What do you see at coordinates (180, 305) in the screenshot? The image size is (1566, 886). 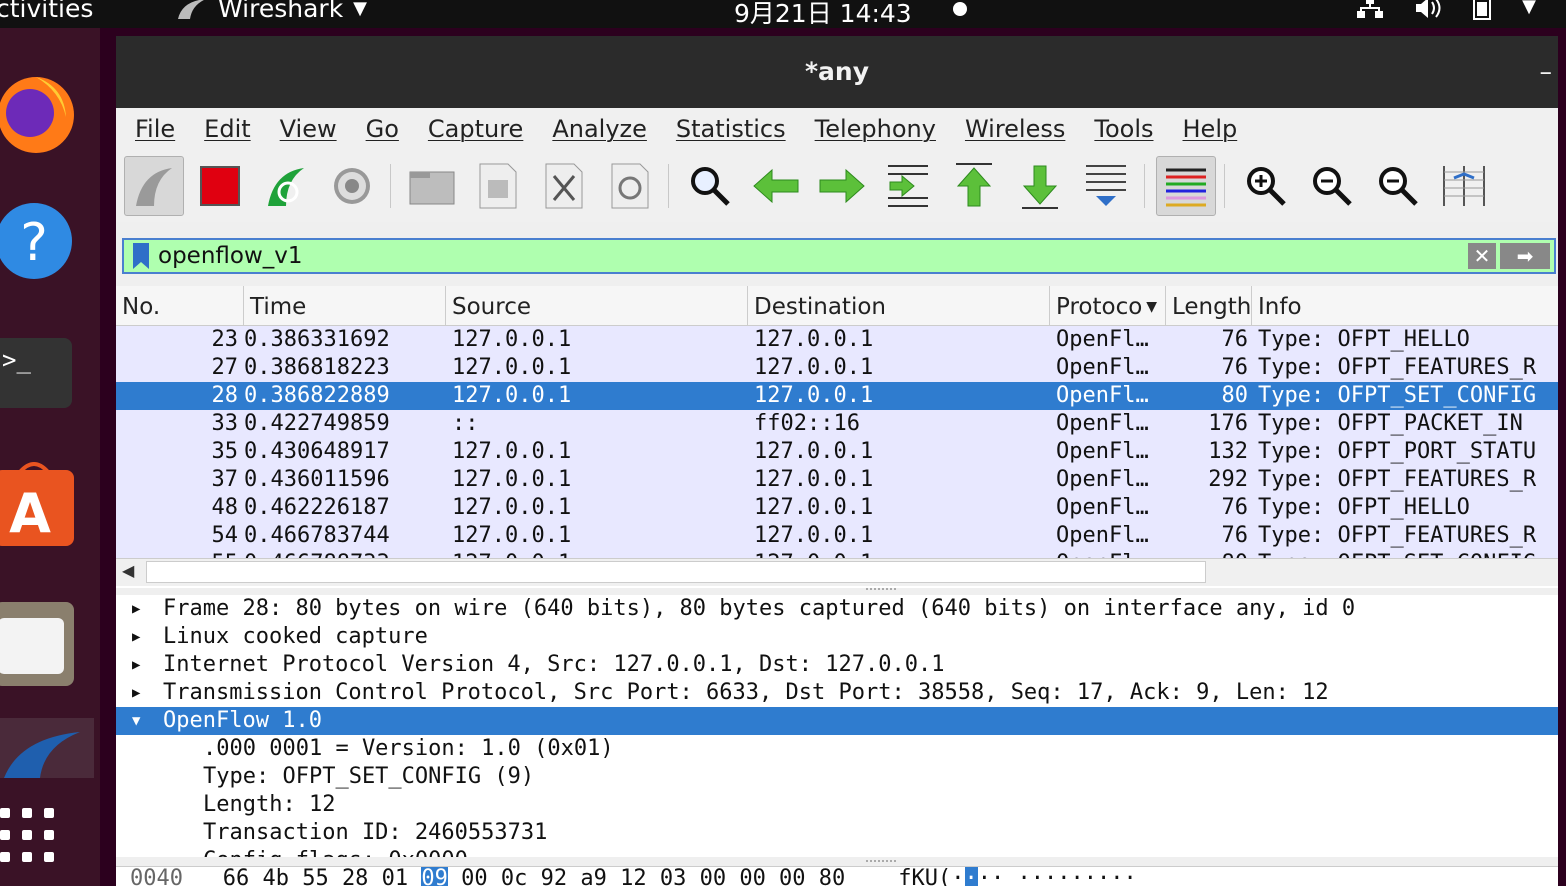 I see `column-no: No.` at bounding box center [180, 305].